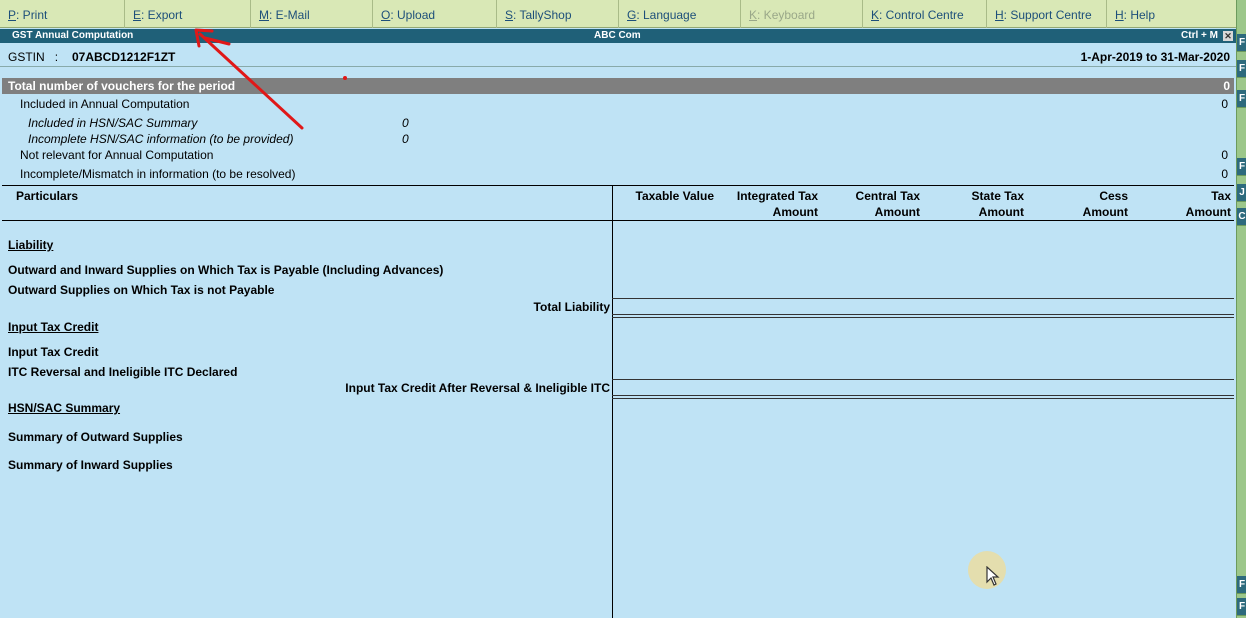 This screenshot has height=618, width=1246. Describe the element at coordinates (53, 327) in the screenshot. I see `itc-section-title: Input Tax Credit` at that location.